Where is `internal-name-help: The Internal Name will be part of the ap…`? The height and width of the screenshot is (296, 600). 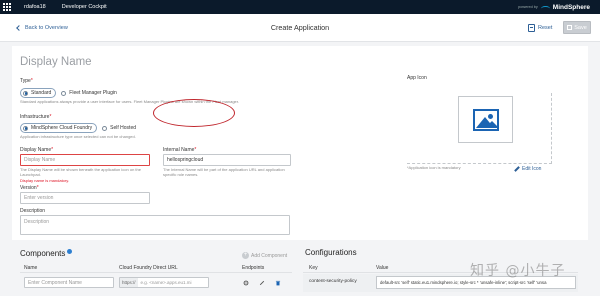 internal-name-help: The Internal Name will be part of the ap… is located at coordinates (224, 172).